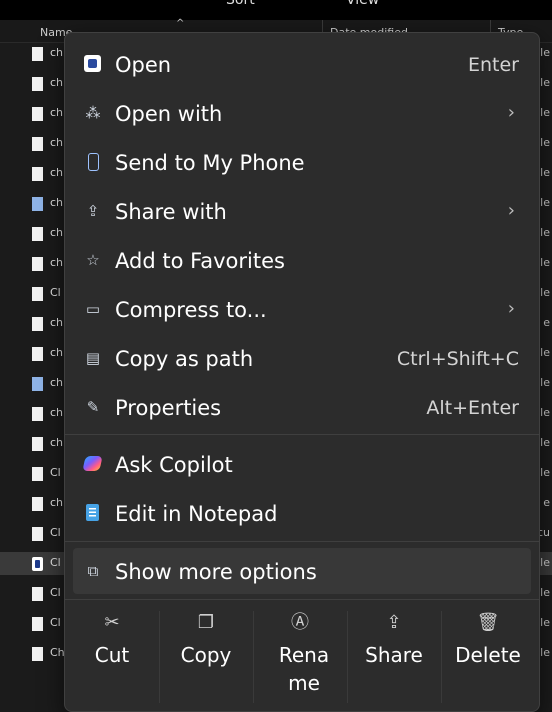 This screenshot has width=552, height=712. I want to click on cut-label: Cut, so click(112, 655).